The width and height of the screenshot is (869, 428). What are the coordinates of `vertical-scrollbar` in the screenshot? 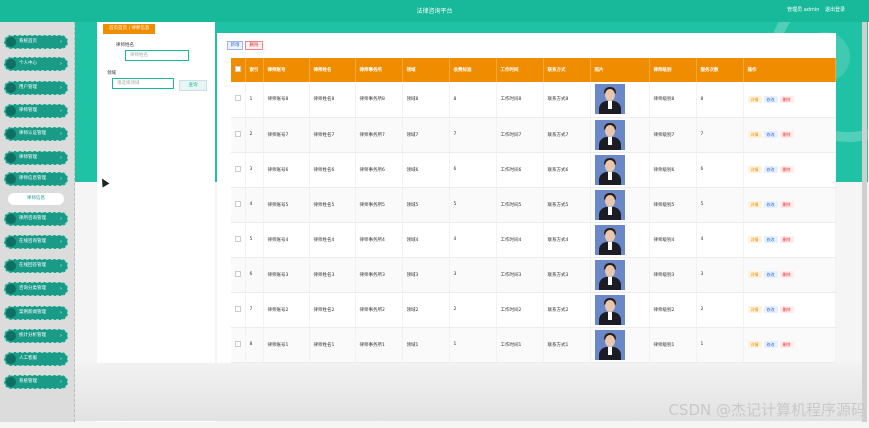 It's located at (864, 222).